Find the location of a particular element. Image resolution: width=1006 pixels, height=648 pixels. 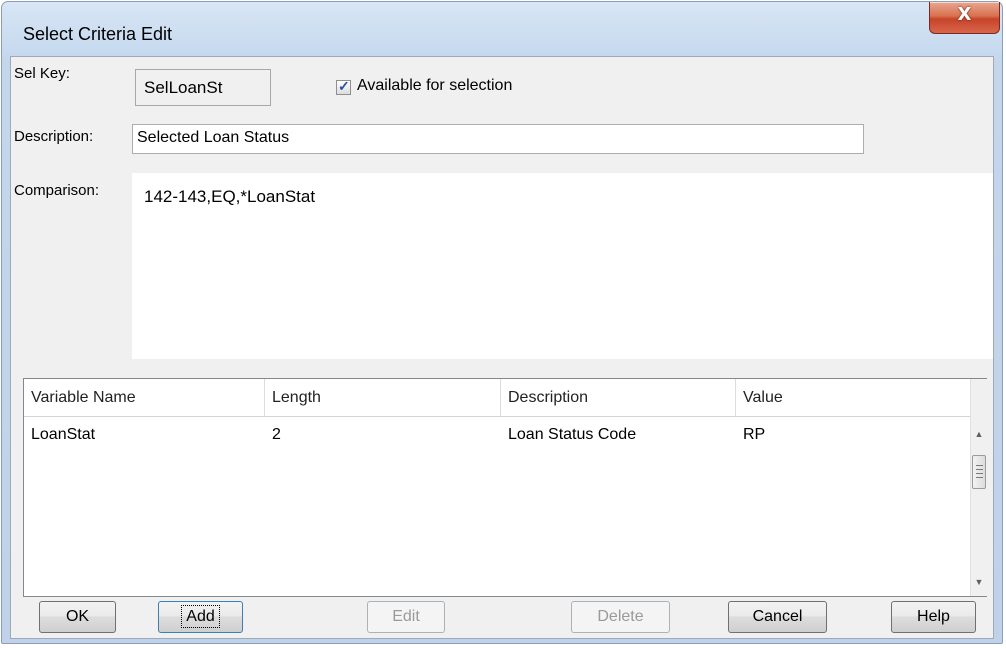

comparison-text: 142-143,EQ,*LoanStat is located at coordinates (230, 196).